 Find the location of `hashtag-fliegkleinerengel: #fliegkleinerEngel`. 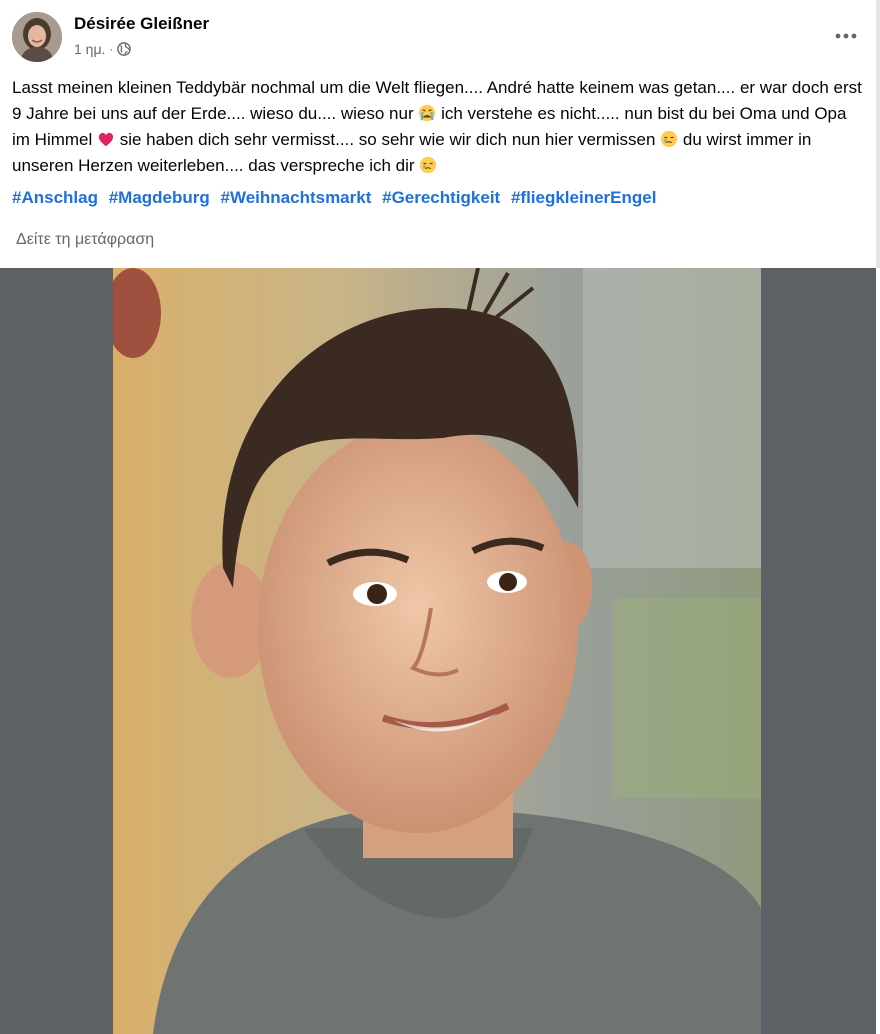

hashtag-fliegkleinerengel: #fliegkleinerEngel is located at coordinates (584, 197).